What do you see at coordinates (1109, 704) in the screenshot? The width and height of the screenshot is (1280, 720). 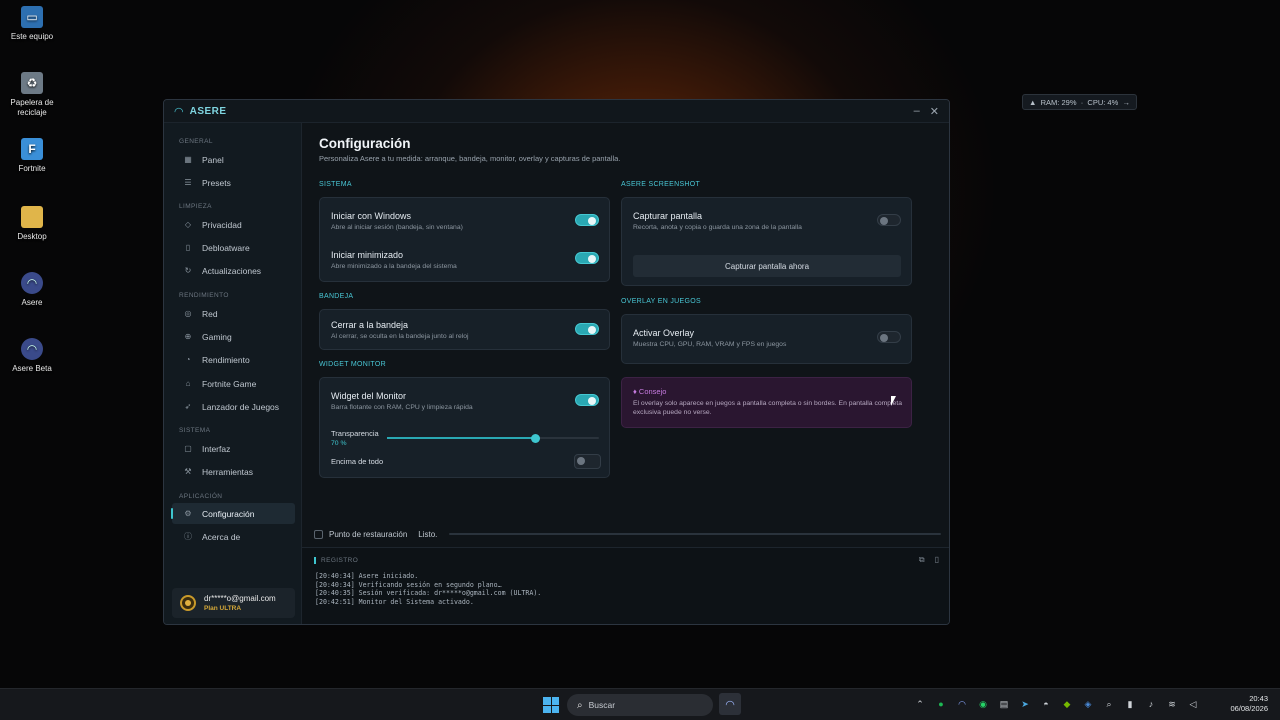 I see `search-tray-icon: ⌕` at bounding box center [1109, 704].